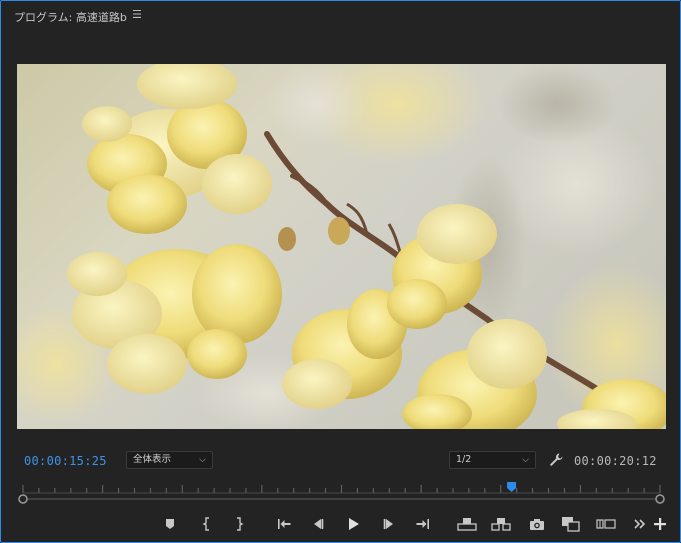 The height and width of the screenshot is (543, 681). I want to click on vr-video-icon, so click(606, 524).